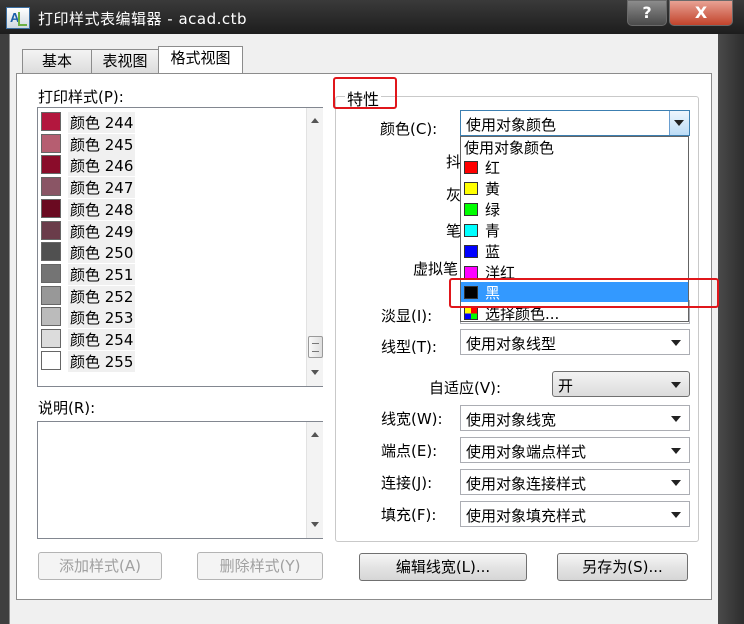 The image size is (744, 624). Describe the element at coordinates (102, 144) in the screenshot. I see `print-style-name: 颜色 245` at that location.